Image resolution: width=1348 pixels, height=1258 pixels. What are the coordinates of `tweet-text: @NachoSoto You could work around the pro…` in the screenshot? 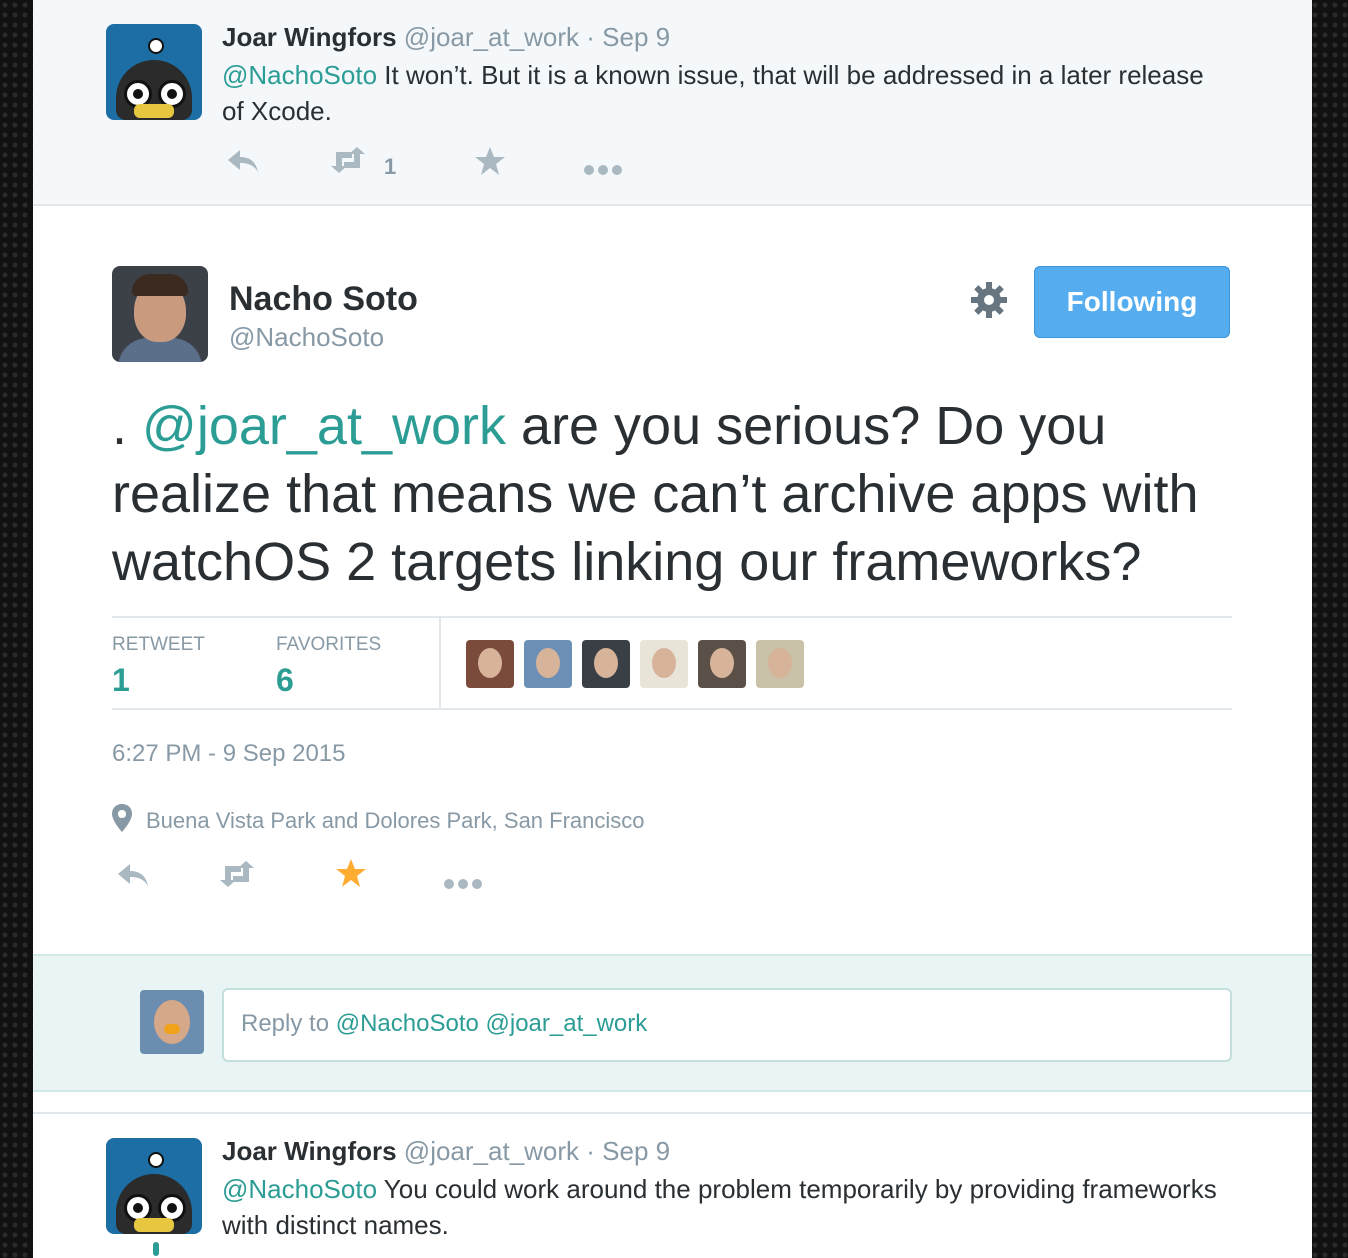 It's located at (722, 1207).